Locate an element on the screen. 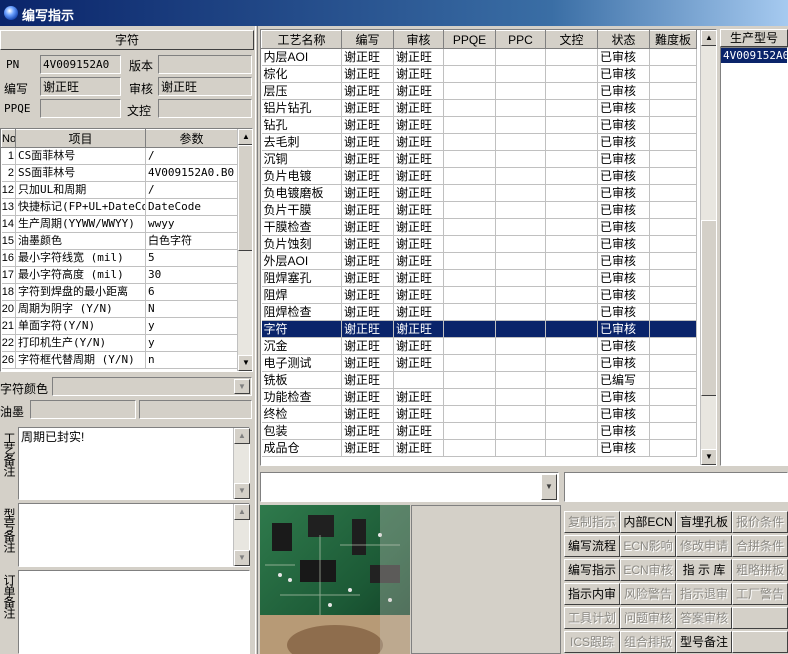 This screenshot has width=788, height=654. doc-control-field is located at coordinates (205, 108).